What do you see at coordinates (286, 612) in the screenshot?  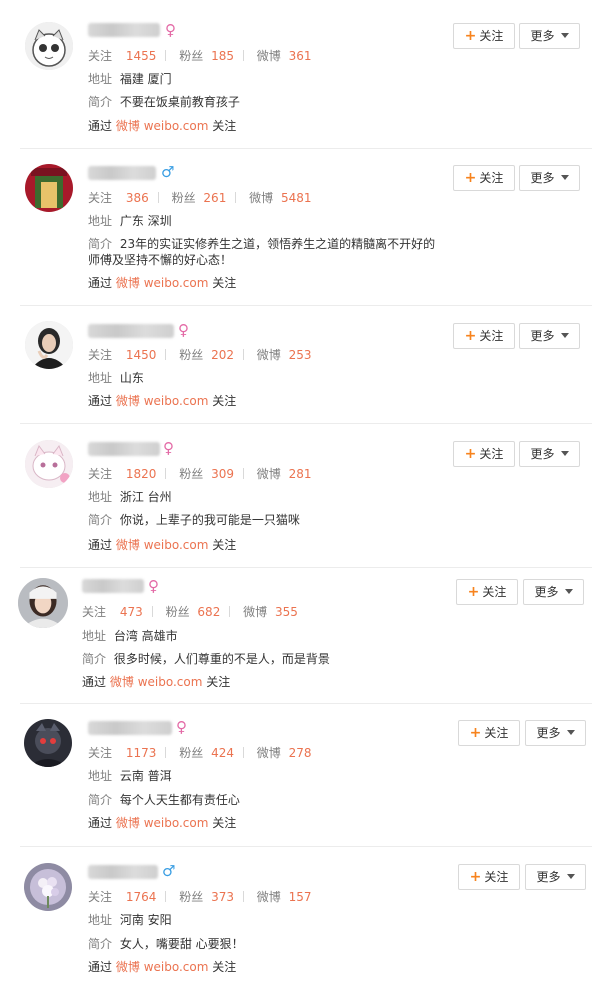 I see `weibo-count: 355` at bounding box center [286, 612].